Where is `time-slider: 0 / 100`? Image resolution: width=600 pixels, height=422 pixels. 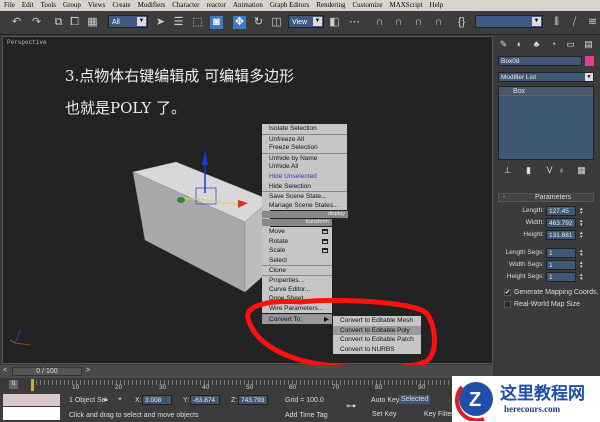 time-slider: 0 / 100 is located at coordinates (47, 371).